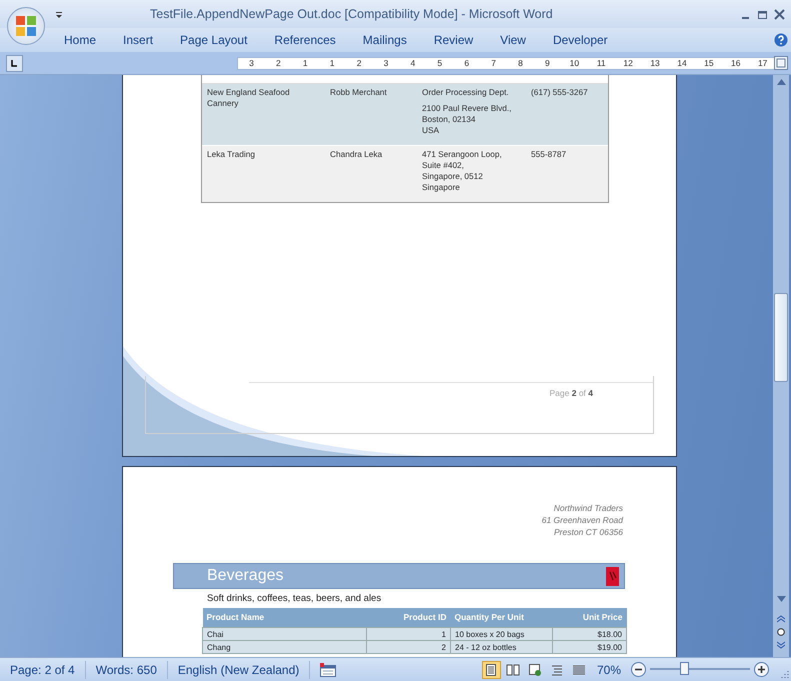 This screenshot has height=681, width=791. I want to click on view-ruler-icon, so click(781, 63).